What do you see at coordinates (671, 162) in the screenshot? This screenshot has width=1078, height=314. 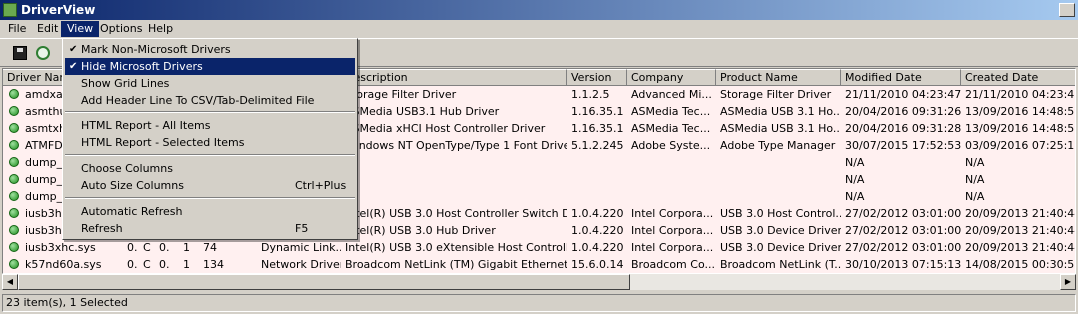 I see `cell-company` at bounding box center [671, 162].